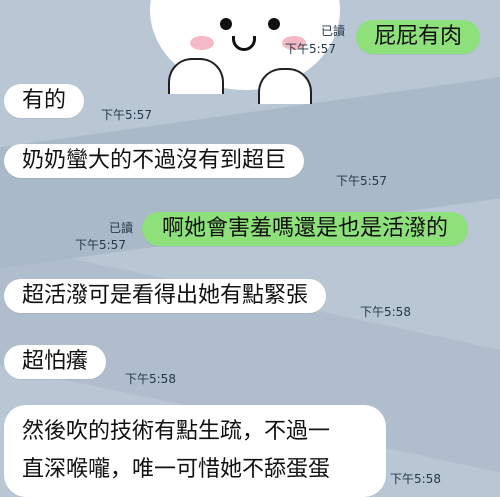 The width and height of the screenshot is (500, 497). I want to click on bunny-right-eye-icon, so click(274, 24).